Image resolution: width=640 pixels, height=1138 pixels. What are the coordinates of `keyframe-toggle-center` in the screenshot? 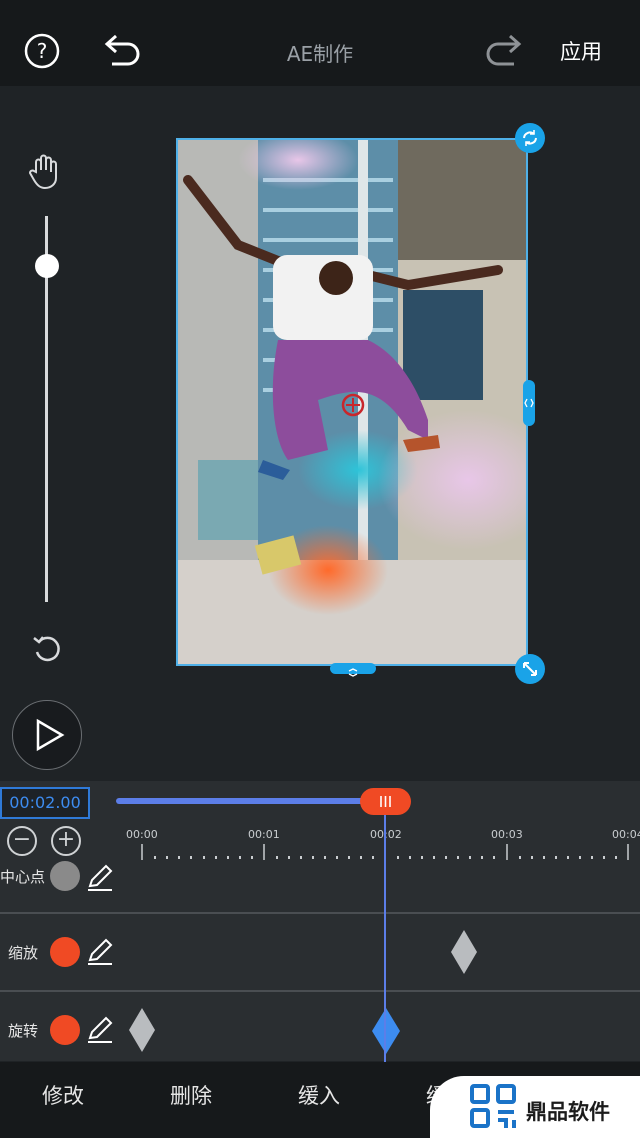 It's located at (65, 876).